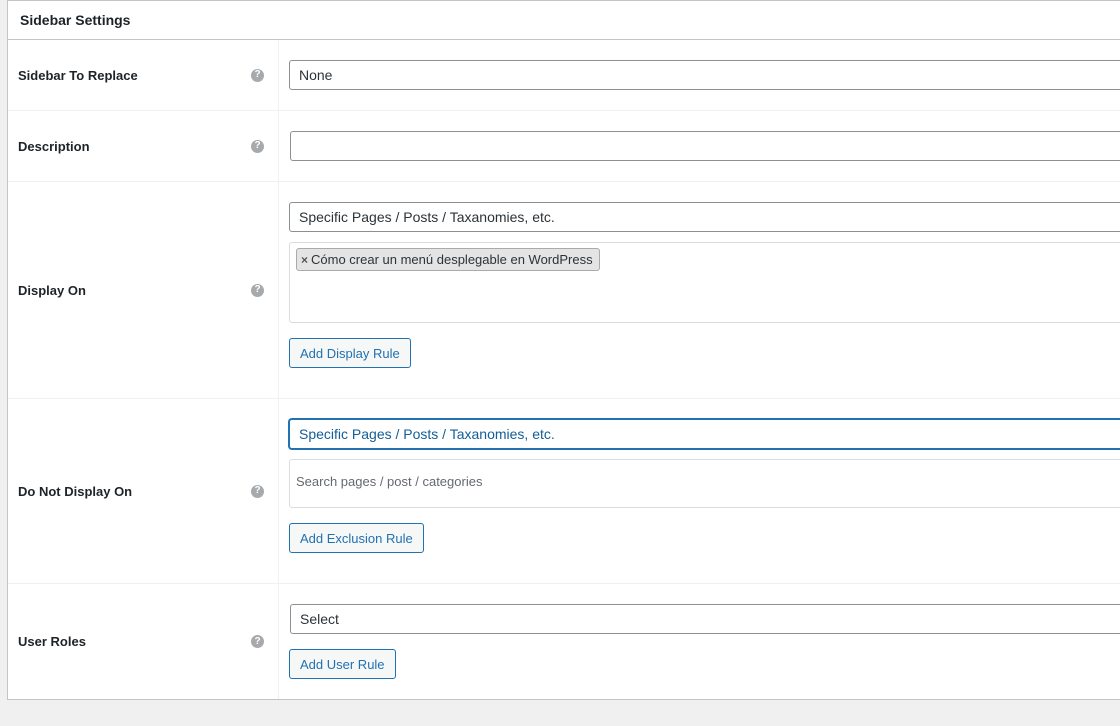  Describe the element at coordinates (143, 641) in the screenshot. I see `label-cell: User Roles ?` at that location.